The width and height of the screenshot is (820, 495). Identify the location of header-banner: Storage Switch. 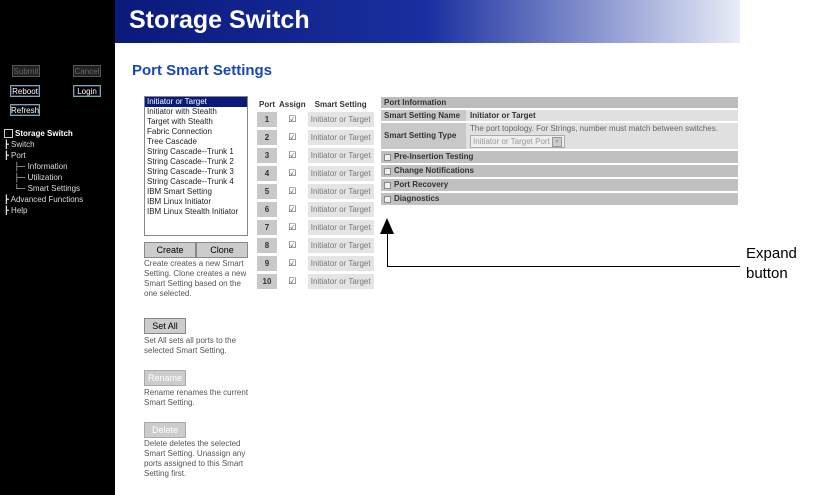
(427, 21).